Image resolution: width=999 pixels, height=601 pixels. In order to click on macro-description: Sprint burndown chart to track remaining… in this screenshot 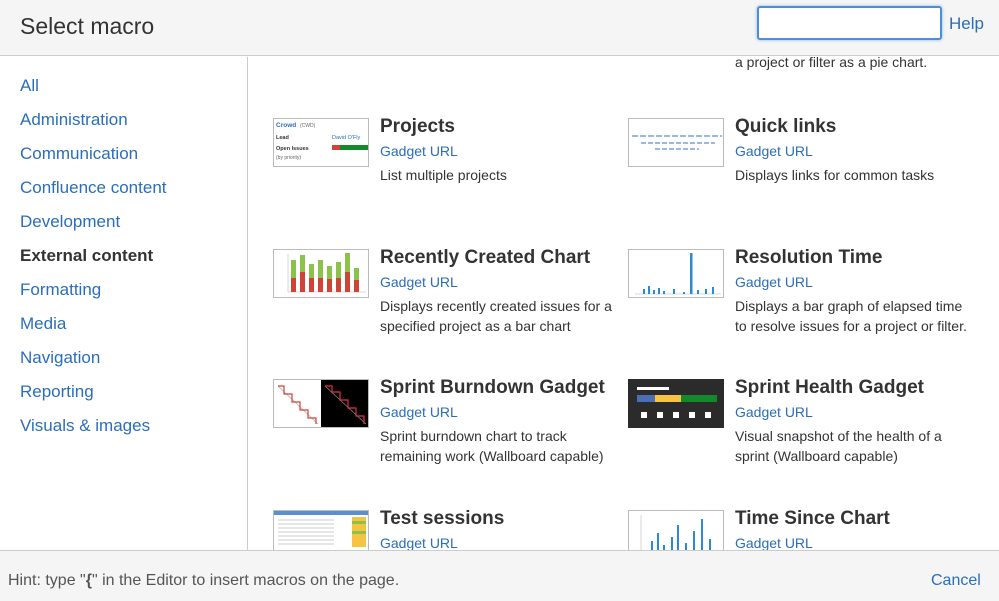, I will do `click(492, 446)`.